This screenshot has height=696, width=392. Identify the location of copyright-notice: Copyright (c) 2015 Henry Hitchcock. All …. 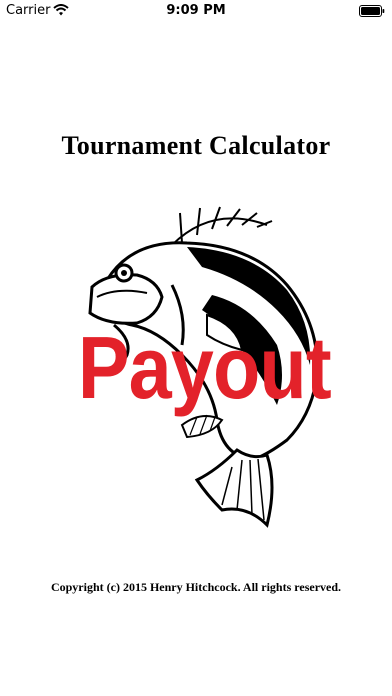
(196, 587).